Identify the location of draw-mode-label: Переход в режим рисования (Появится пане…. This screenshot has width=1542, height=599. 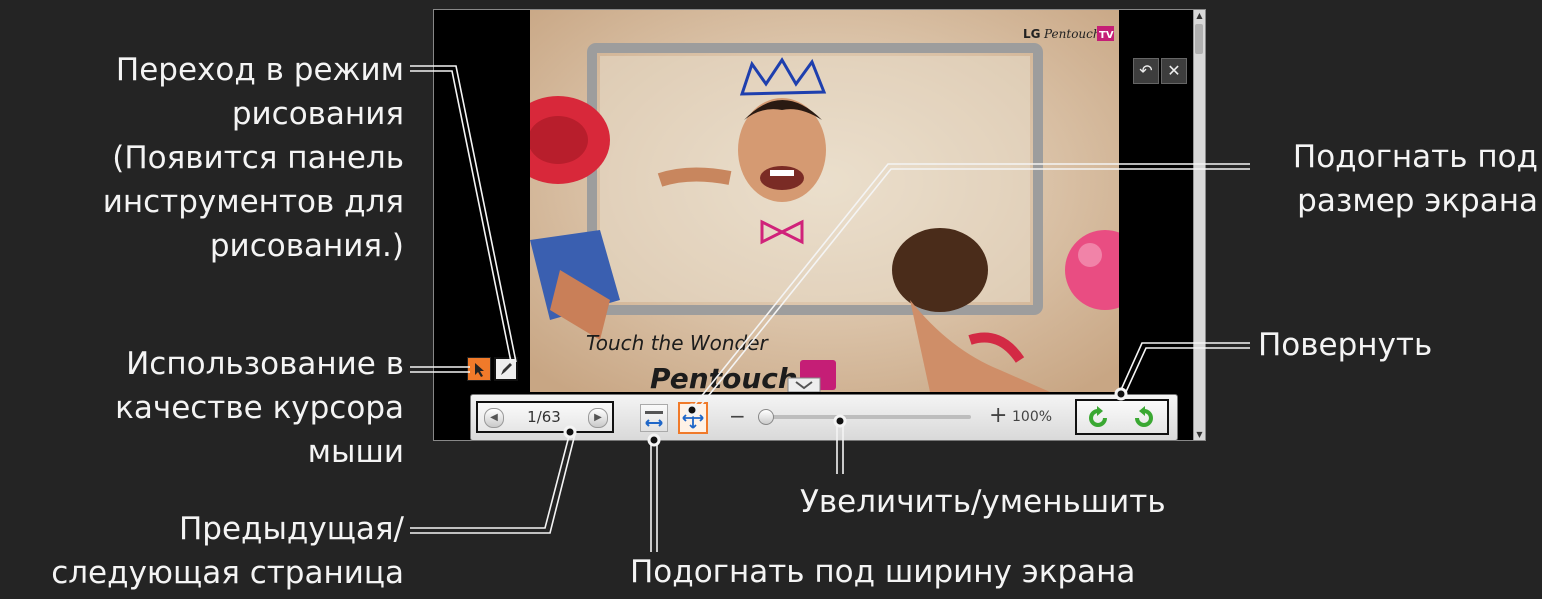
(253, 158).